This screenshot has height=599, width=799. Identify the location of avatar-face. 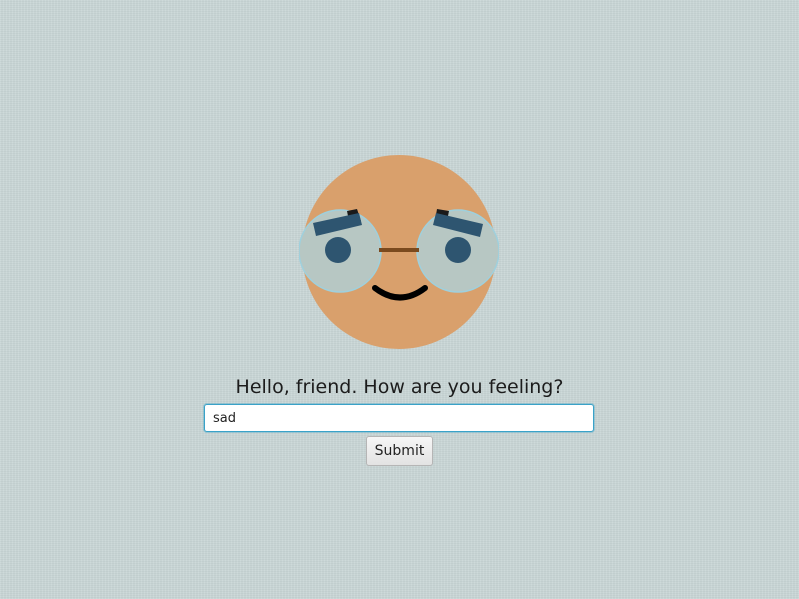
(399, 255).